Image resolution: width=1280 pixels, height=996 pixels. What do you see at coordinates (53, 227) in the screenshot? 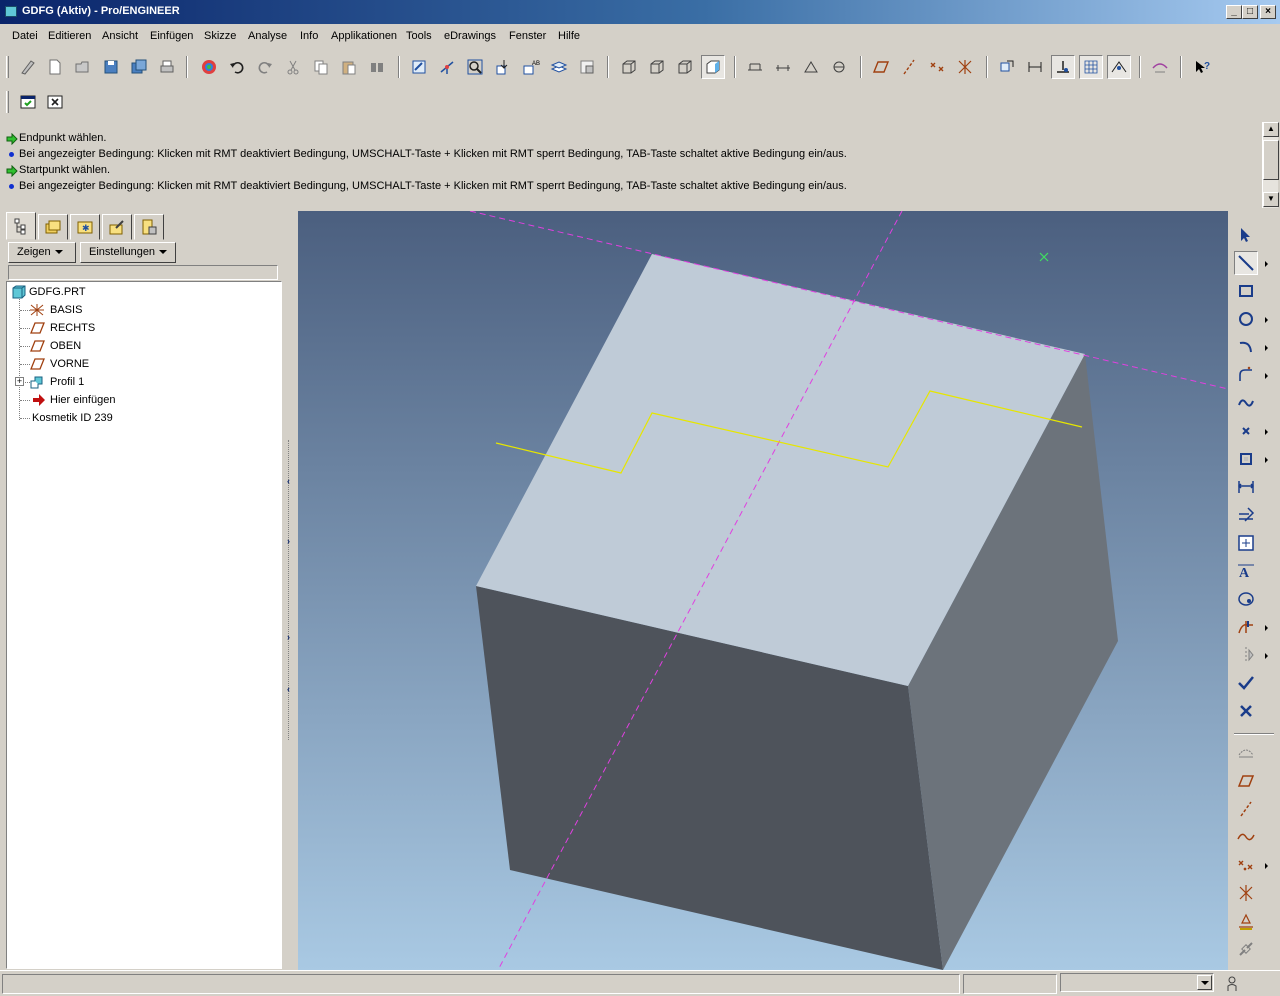
I see `tab-folder-browser` at bounding box center [53, 227].